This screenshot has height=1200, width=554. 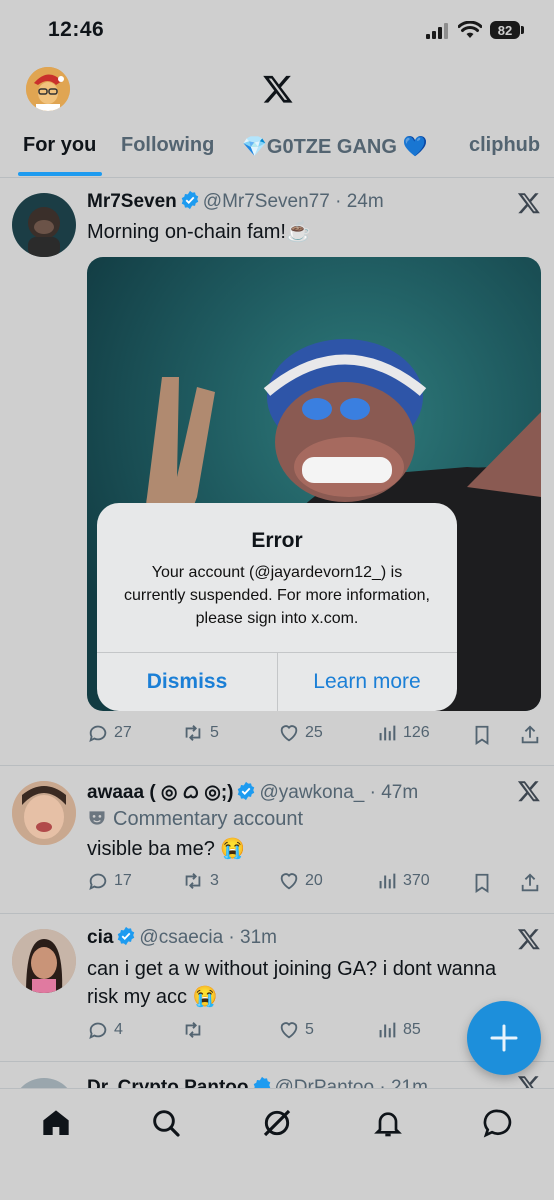 What do you see at coordinates (266, 201) in the screenshot?
I see `tweet-author-handle: @Mr7Seven77` at bounding box center [266, 201].